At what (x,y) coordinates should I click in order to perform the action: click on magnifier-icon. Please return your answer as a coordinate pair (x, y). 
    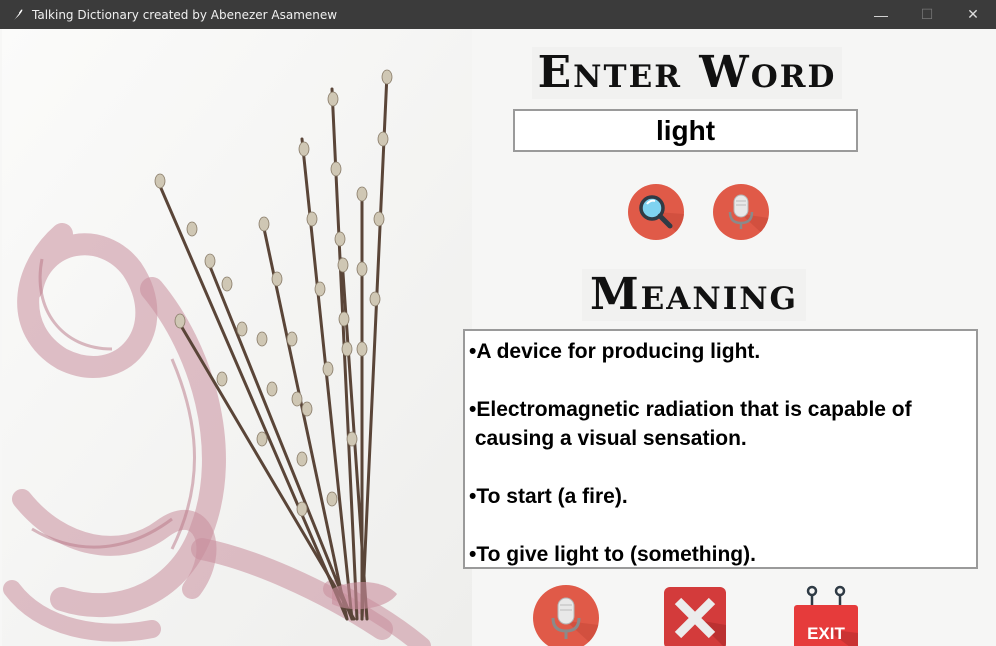
    Looking at the image, I should click on (661, 217).